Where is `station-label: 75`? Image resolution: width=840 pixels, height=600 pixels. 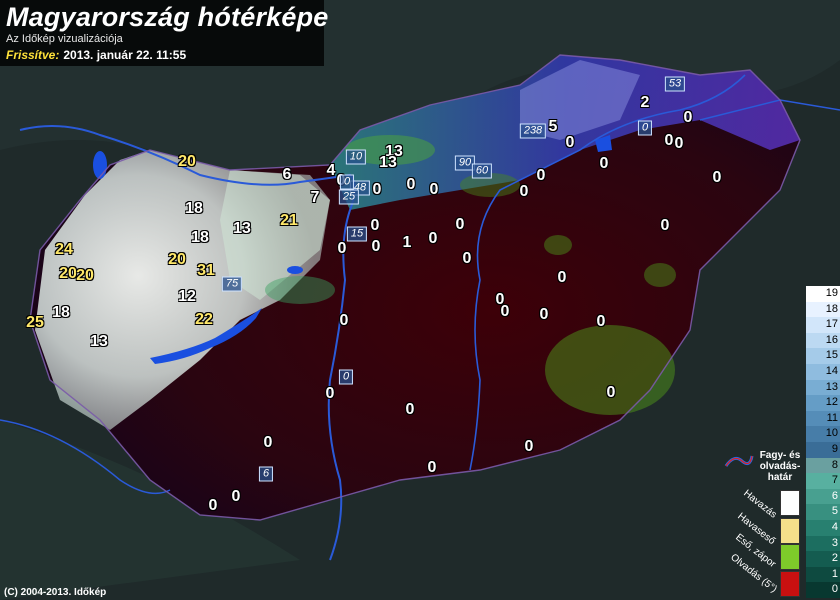 station-label: 75 is located at coordinates (232, 284).